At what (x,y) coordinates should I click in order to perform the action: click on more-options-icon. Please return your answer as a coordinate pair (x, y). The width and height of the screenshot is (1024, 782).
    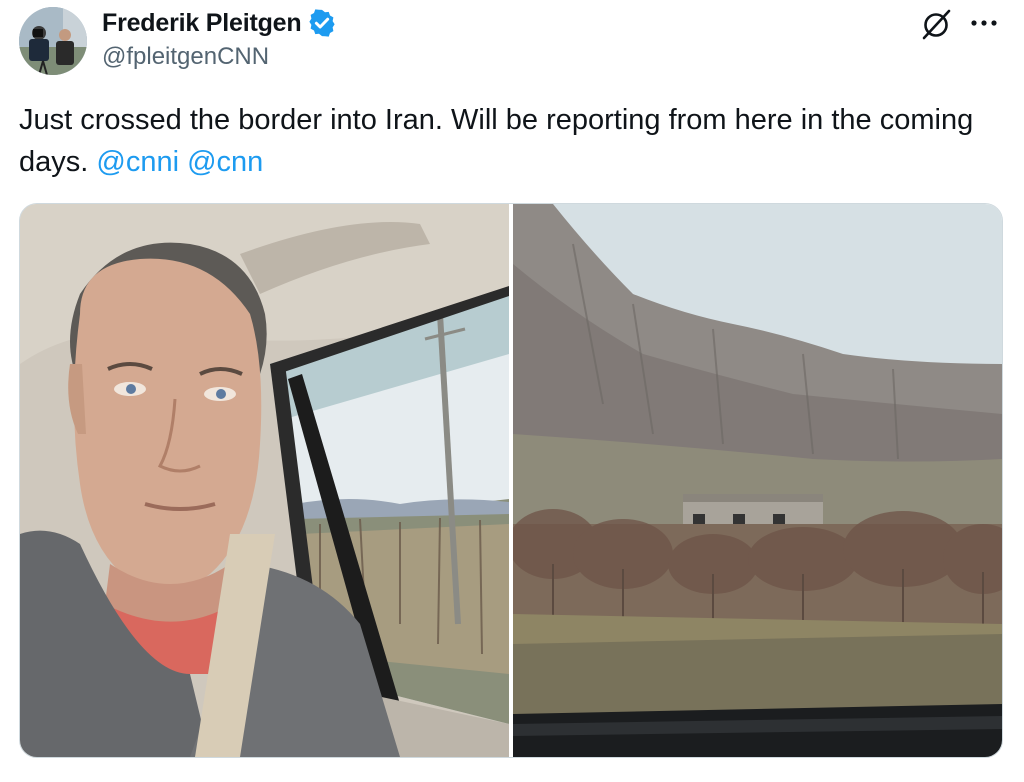
    Looking at the image, I should click on (984, 23).